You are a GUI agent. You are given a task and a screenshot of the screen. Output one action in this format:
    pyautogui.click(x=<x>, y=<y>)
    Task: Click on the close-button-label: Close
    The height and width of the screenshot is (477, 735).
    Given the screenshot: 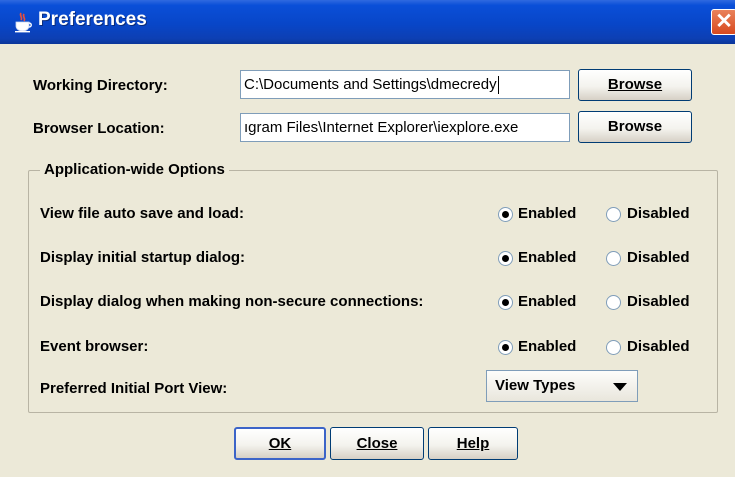 What is the action you would take?
    pyautogui.click(x=377, y=443)
    